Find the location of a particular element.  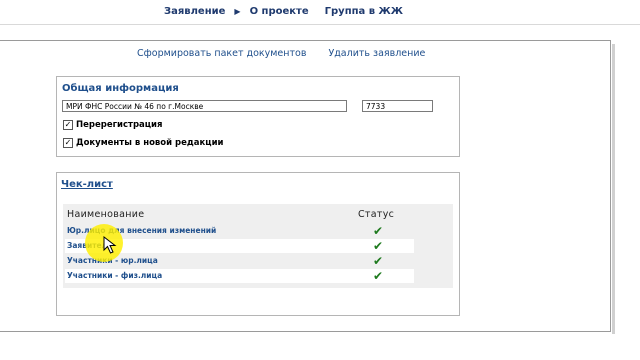

reregistration-label: Перерегистрация is located at coordinates (119, 125).